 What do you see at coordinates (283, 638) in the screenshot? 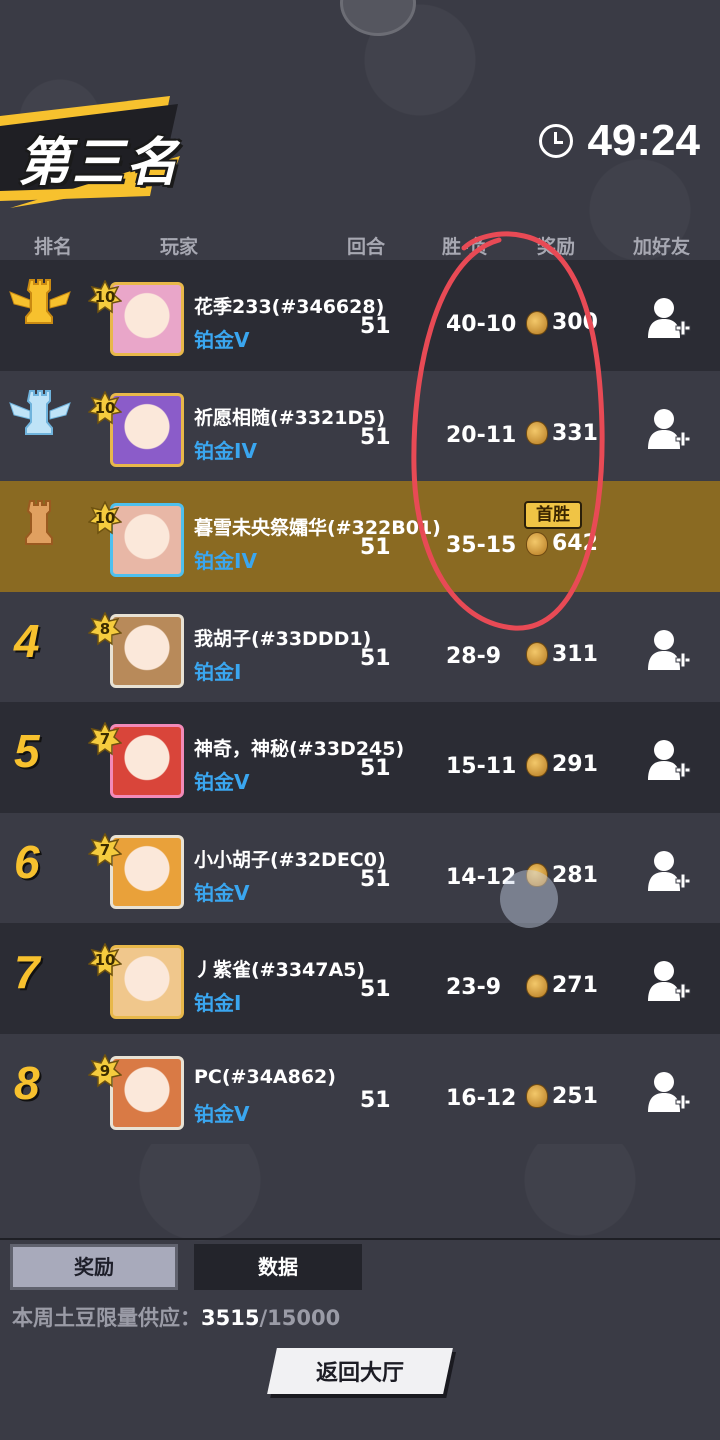
I see `player-name: 我胡子(#33DDD1)` at bounding box center [283, 638].